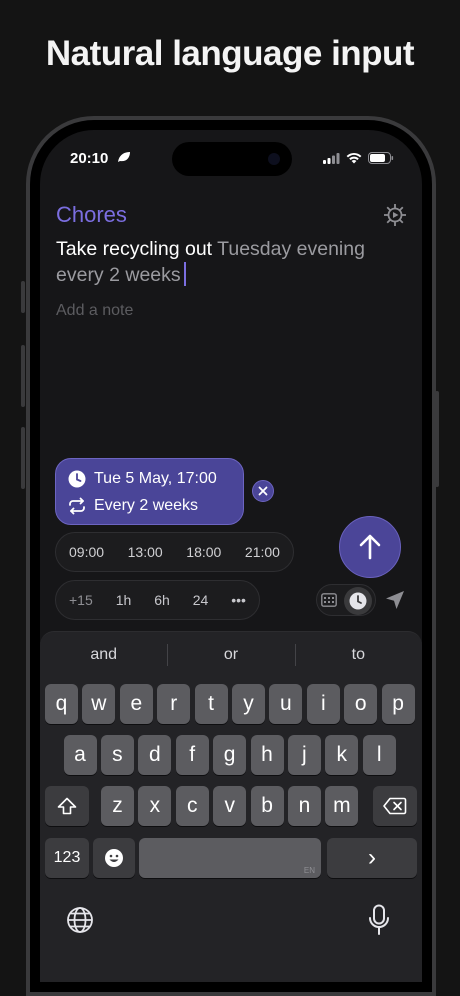 Image resolution: width=460 pixels, height=996 pixels. I want to click on key-i: i, so click(323, 704).